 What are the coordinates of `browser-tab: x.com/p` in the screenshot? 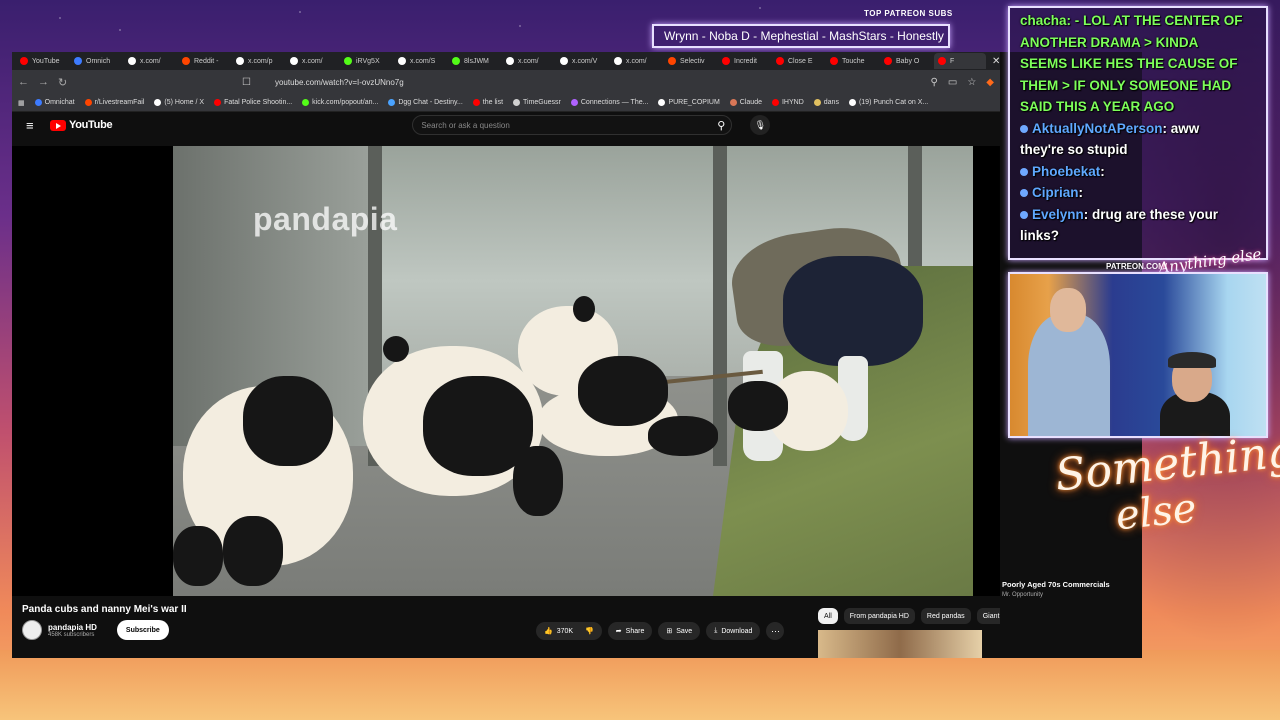 It's located at (258, 61).